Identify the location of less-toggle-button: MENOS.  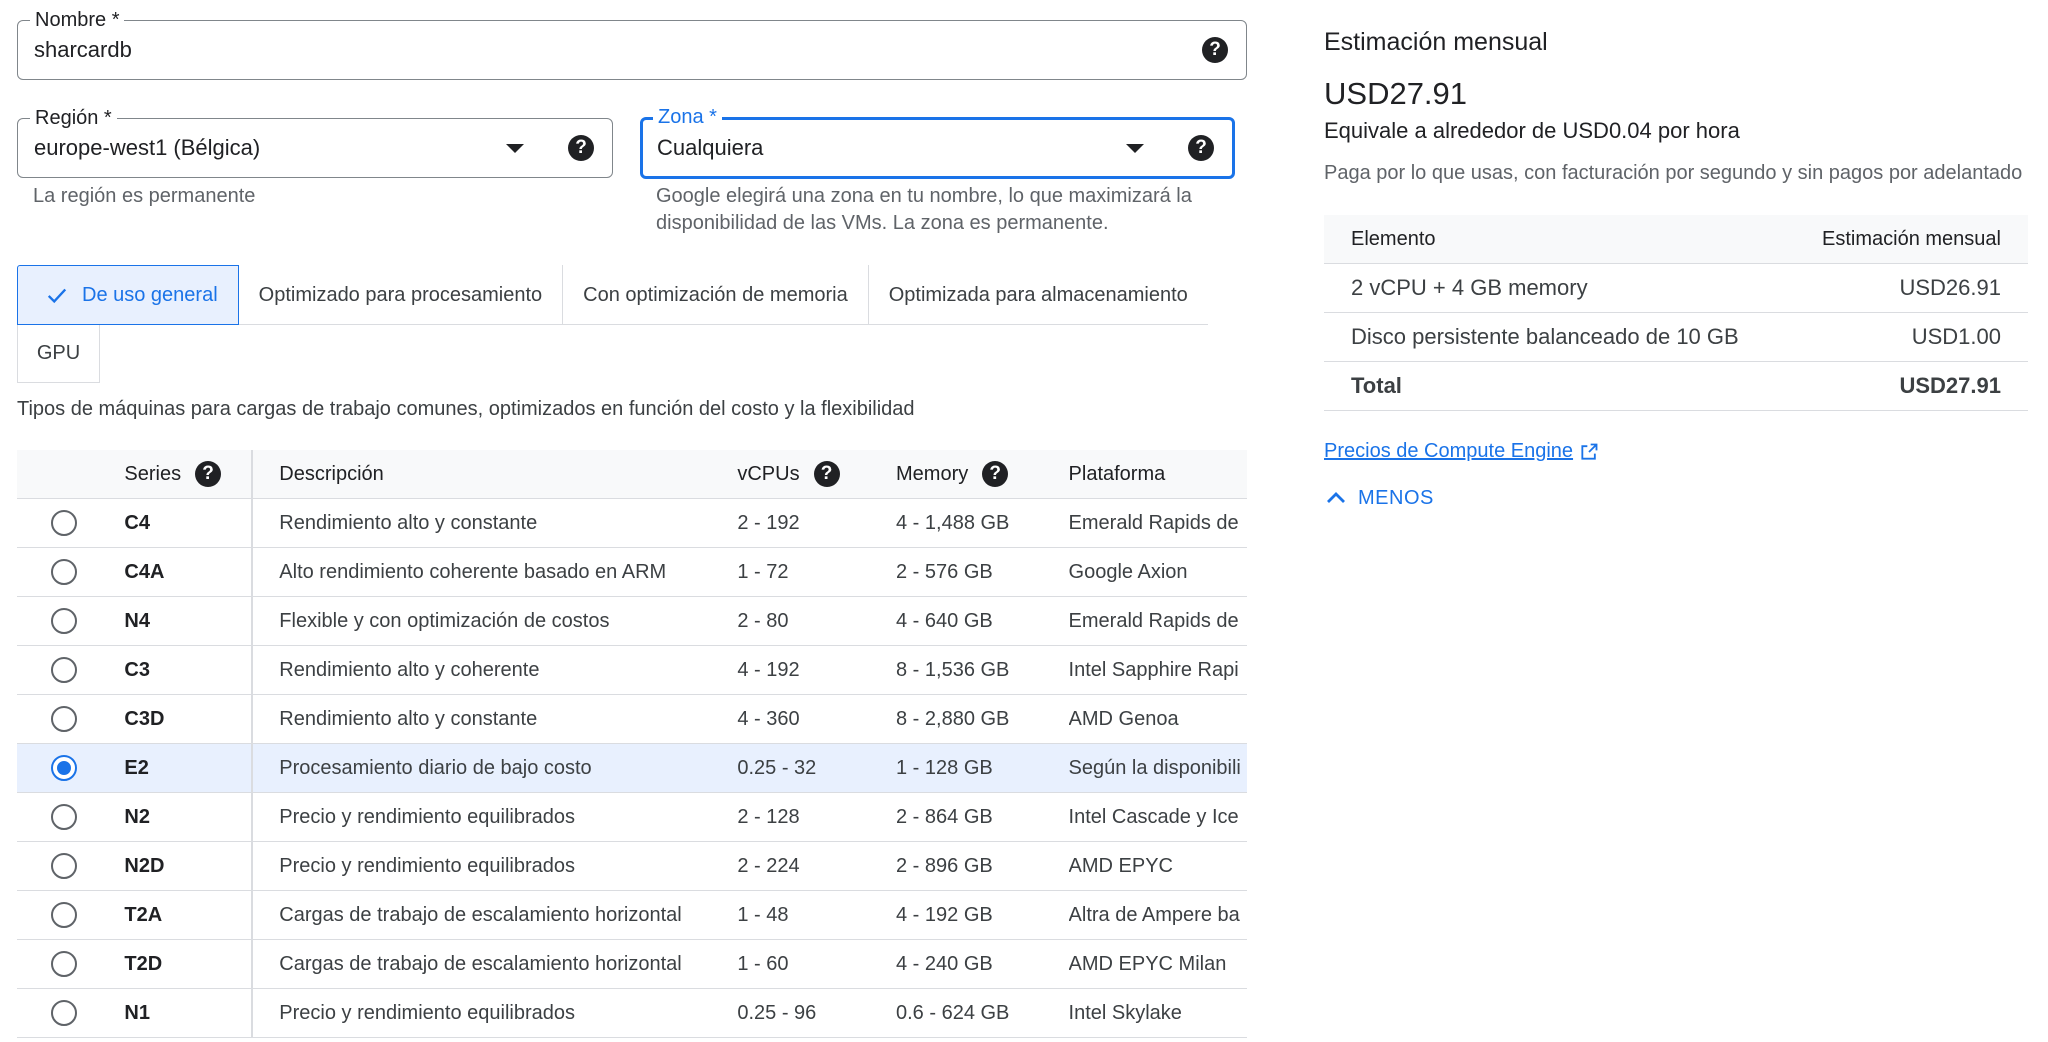
(1379, 498).